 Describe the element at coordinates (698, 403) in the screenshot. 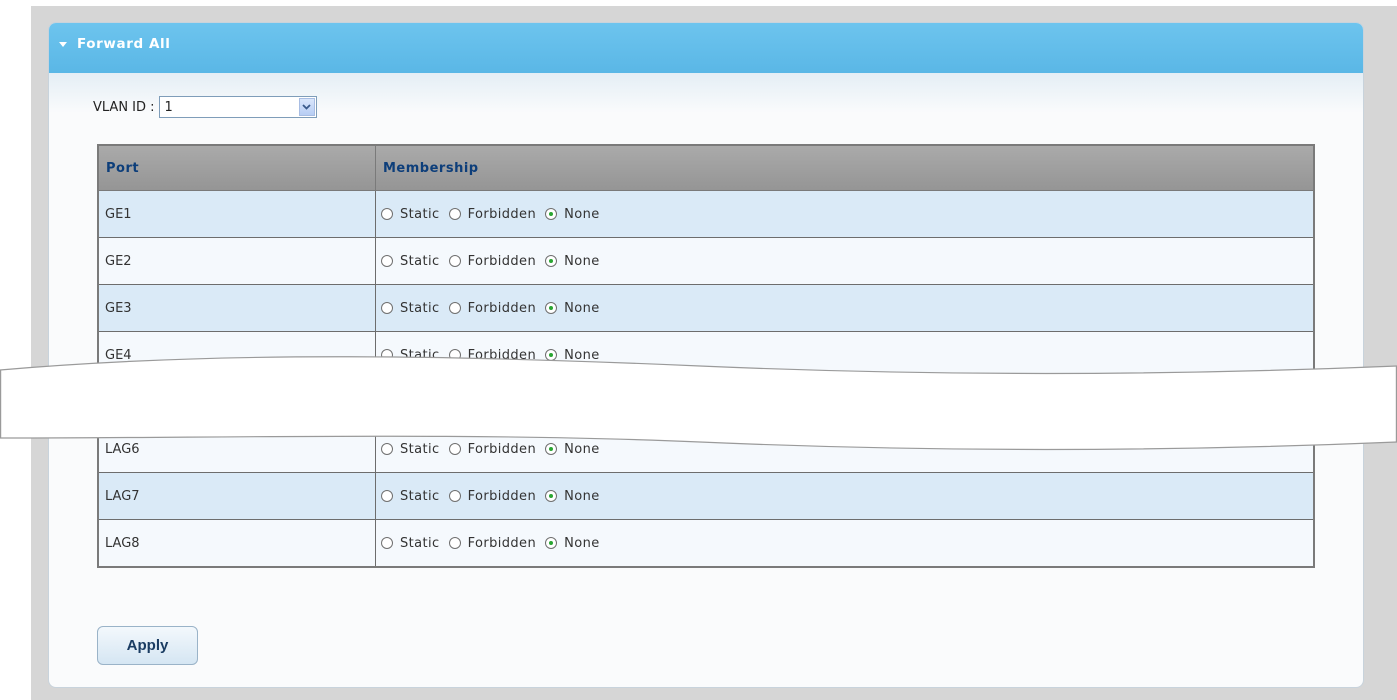

I see `table-break-marker` at that location.